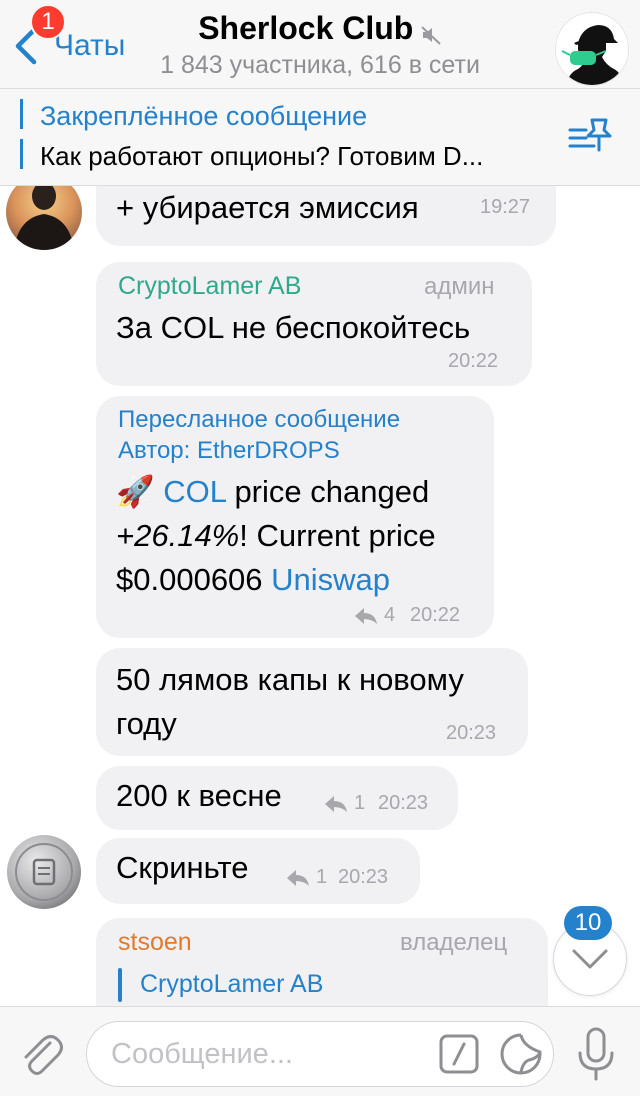 The width and height of the screenshot is (640, 1096). What do you see at coordinates (306, 28) in the screenshot?
I see `chat-title: Sherlock Club` at bounding box center [306, 28].